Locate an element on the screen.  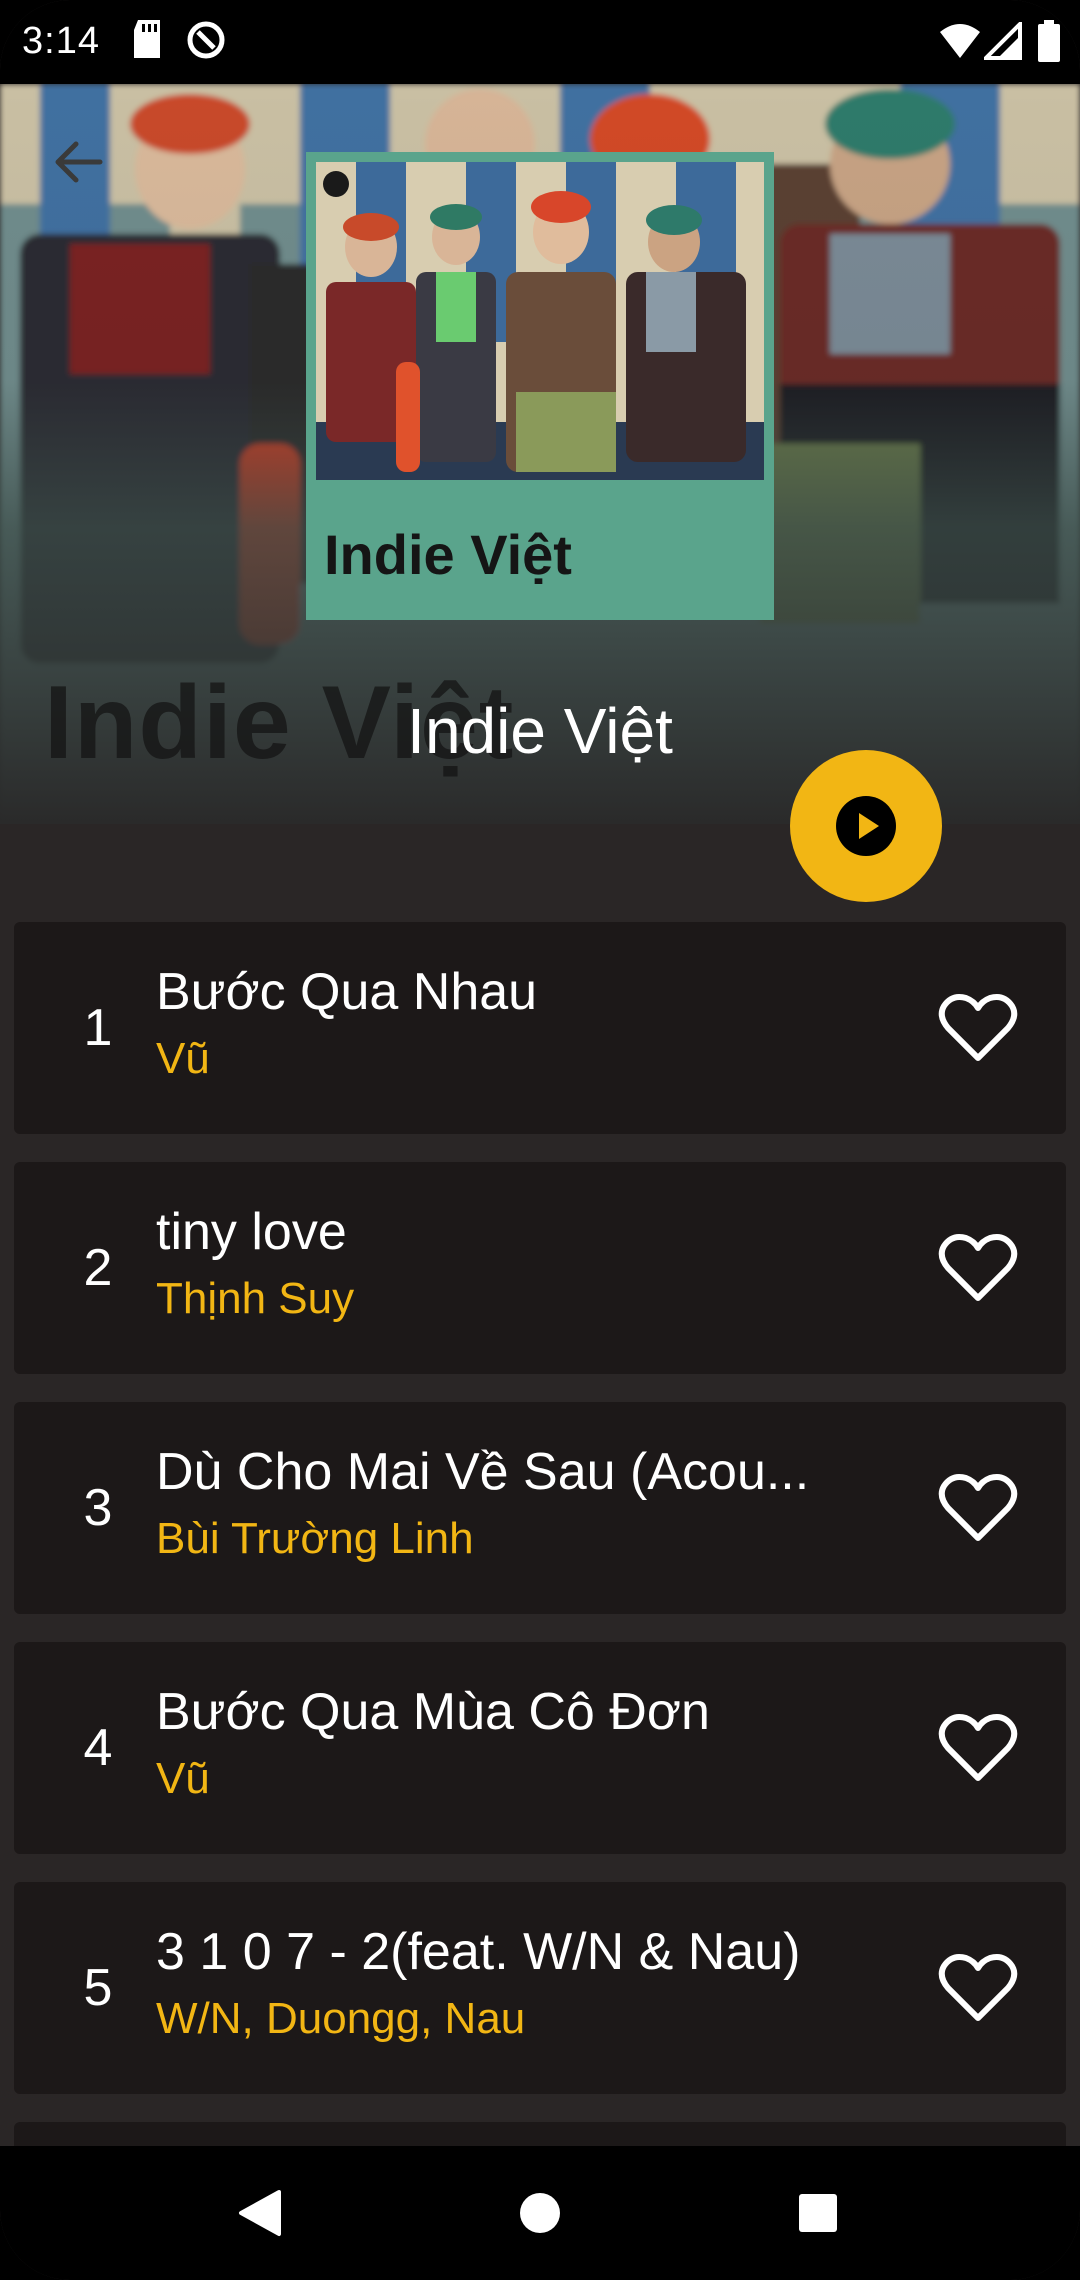
nav-home-circle-icon is located at coordinates (540, 2213).